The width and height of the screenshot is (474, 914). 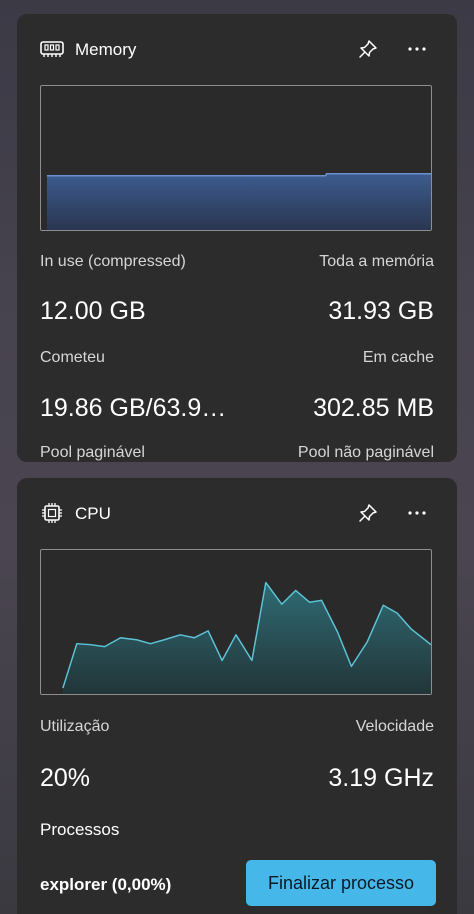 I want to click on processes-heading: Processos, so click(x=80, y=829).